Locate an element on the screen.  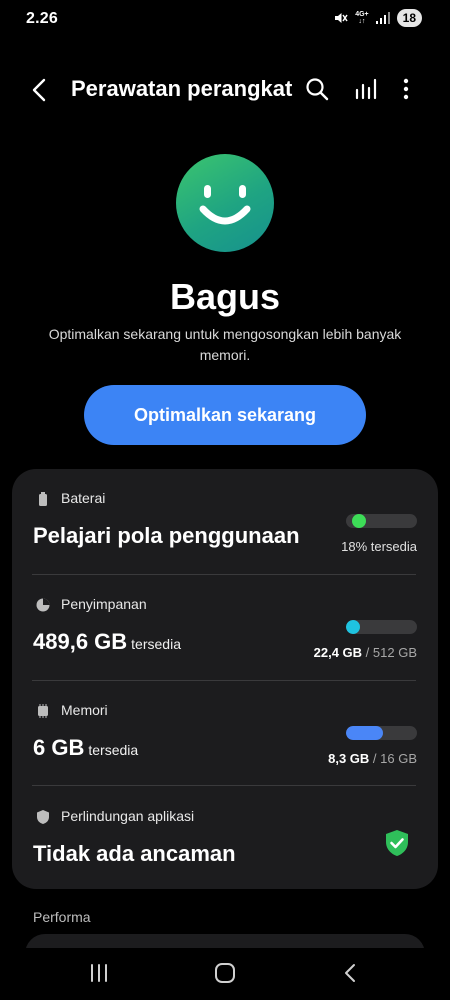
memory-available-unit: tersedia is located at coordinates (113, 750).